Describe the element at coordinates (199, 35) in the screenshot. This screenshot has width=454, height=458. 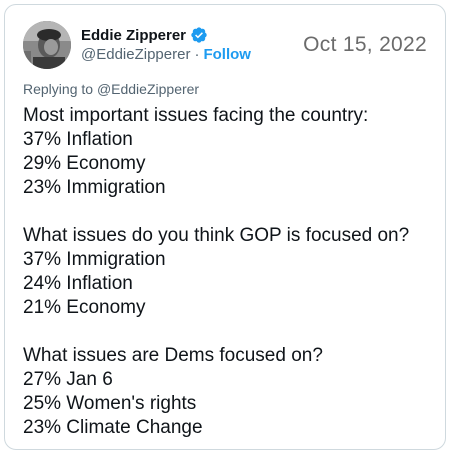
I see `verified-badge-icon` at that location.